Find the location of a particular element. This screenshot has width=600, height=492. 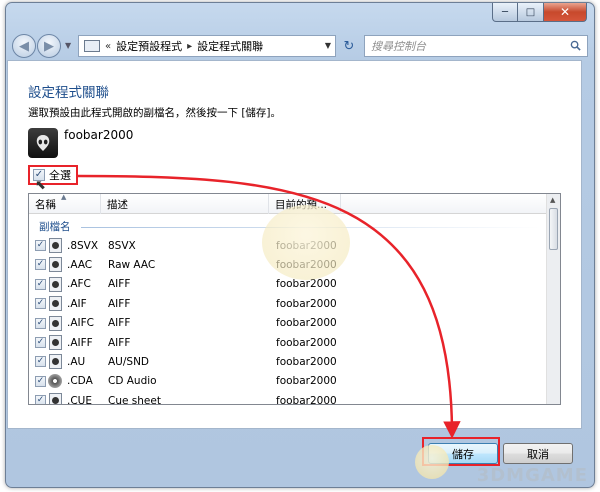

extension-cell: .AFC is located at coordinates (79, 284).